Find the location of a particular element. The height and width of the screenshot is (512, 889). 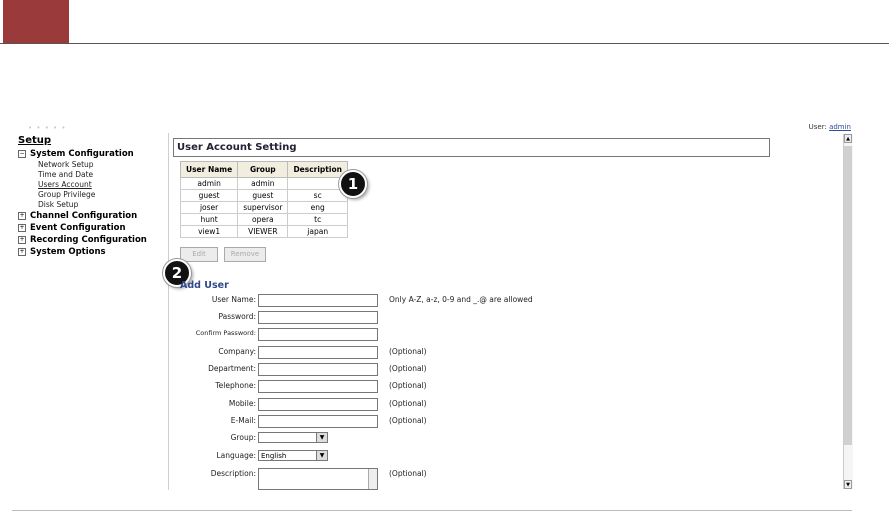

column-header-group: Group is located at coordinates (263, 169).